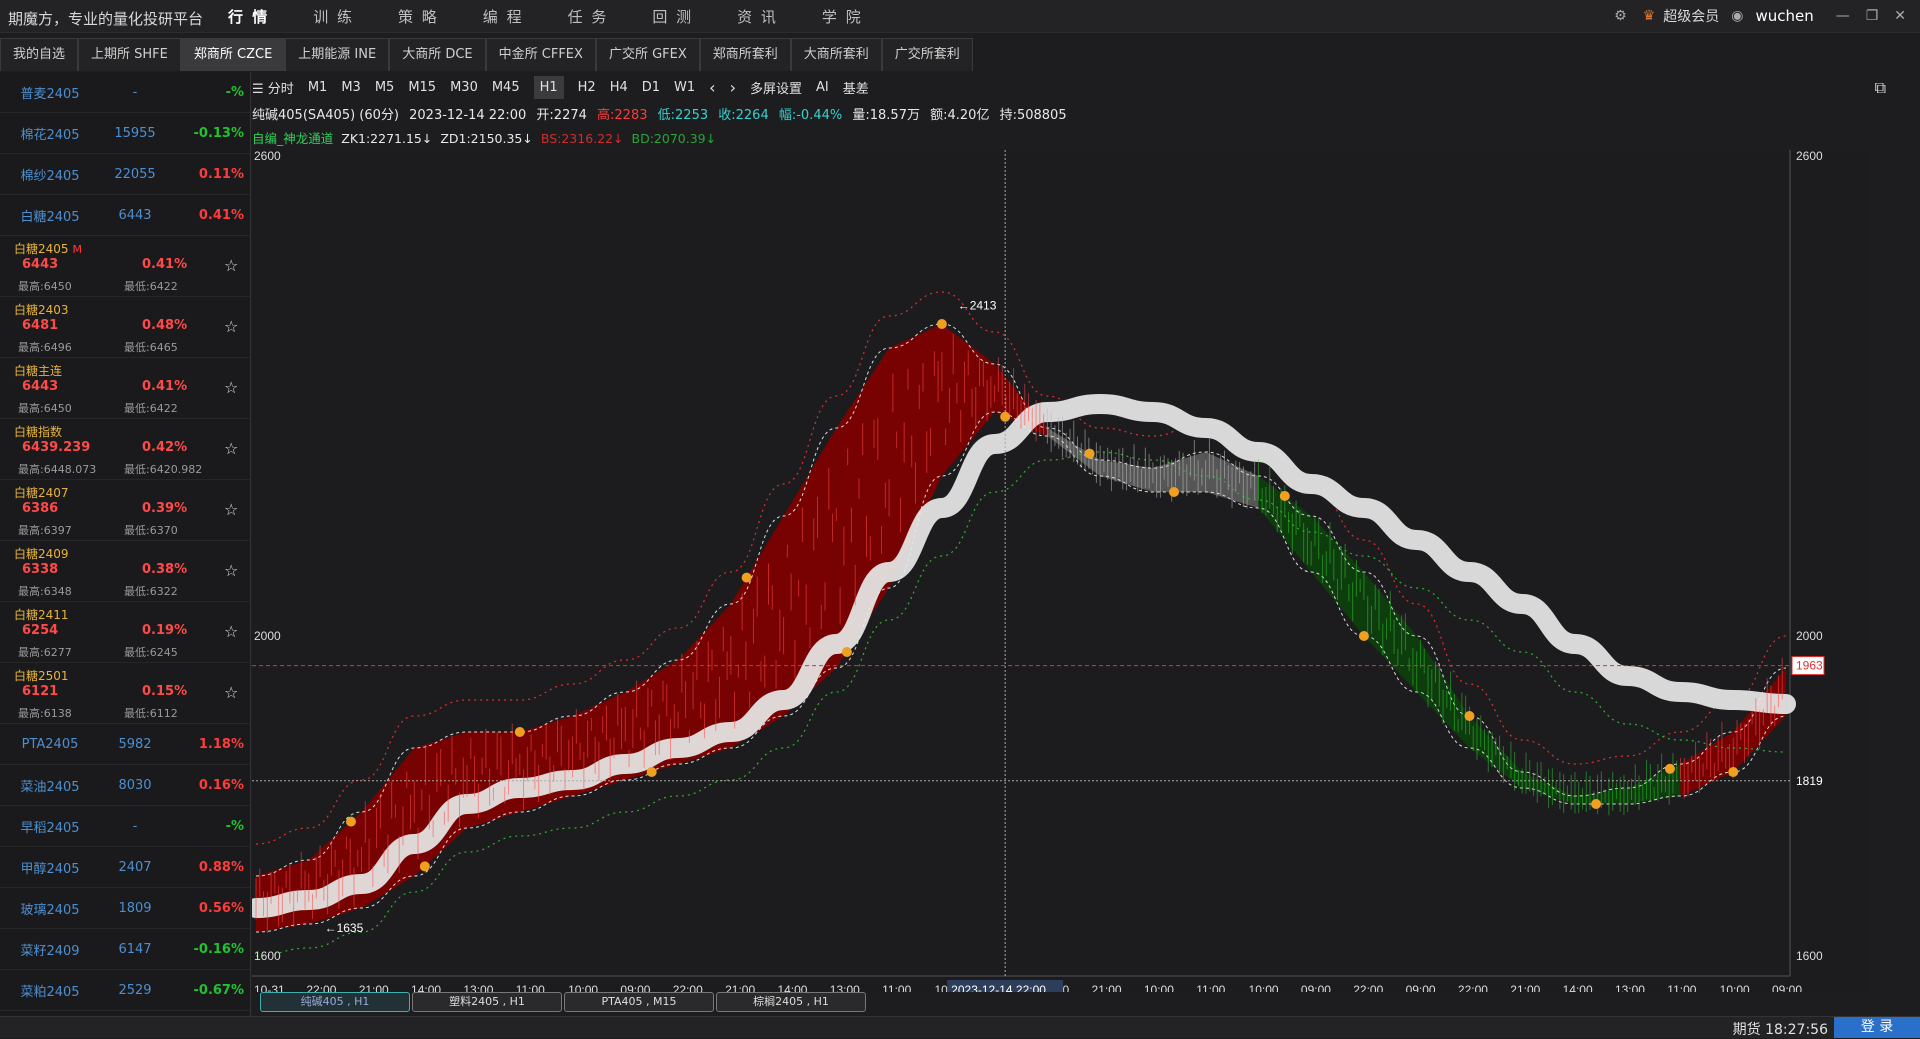 This screenshot has height=1039, width=1920. I want to click on tab-czce: 郑商所 CZCE, so click(233, 54).